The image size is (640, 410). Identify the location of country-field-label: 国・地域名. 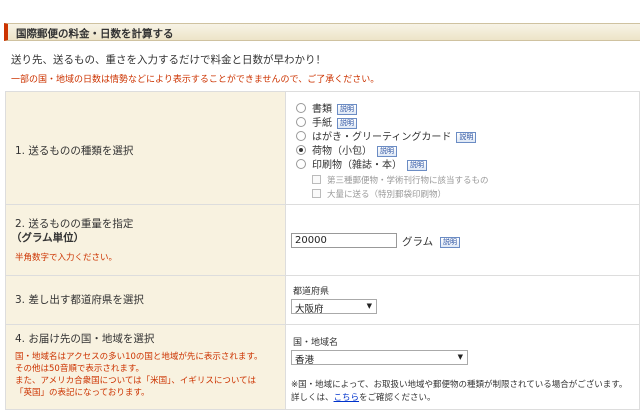
(316, 343).